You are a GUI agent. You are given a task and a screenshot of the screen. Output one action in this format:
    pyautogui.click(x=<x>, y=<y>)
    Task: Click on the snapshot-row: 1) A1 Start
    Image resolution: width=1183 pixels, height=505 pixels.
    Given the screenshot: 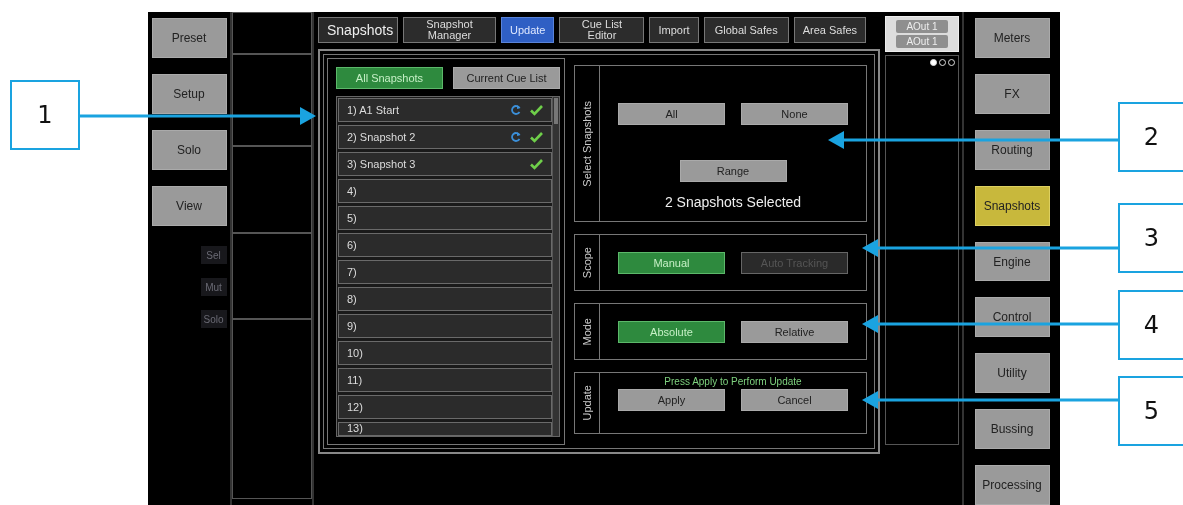 What is the action you would take?
    pyautogui.click(x=445, y=110)
    